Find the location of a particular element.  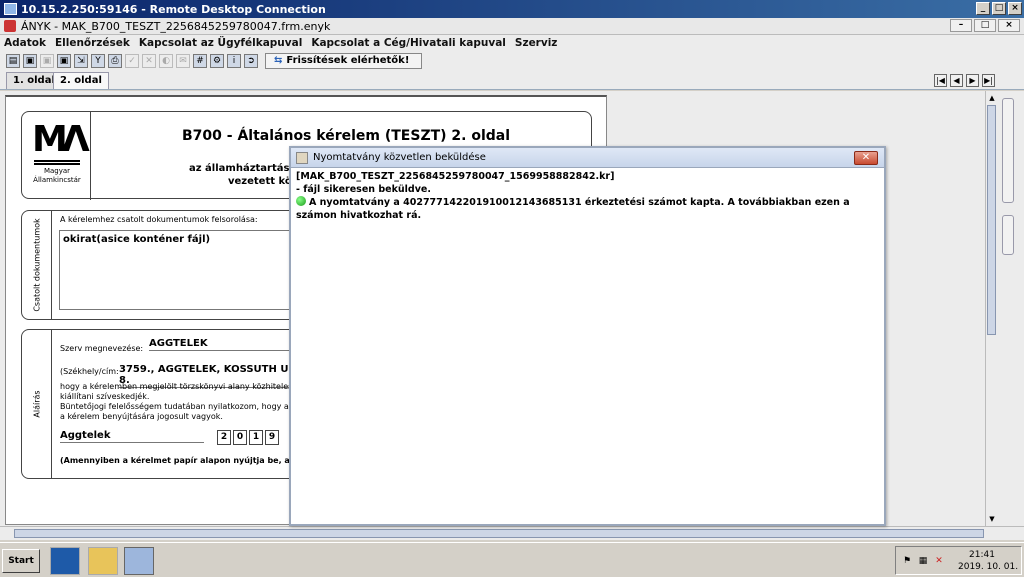

year-digit-4: 9 is located at coordinates (272, 437).